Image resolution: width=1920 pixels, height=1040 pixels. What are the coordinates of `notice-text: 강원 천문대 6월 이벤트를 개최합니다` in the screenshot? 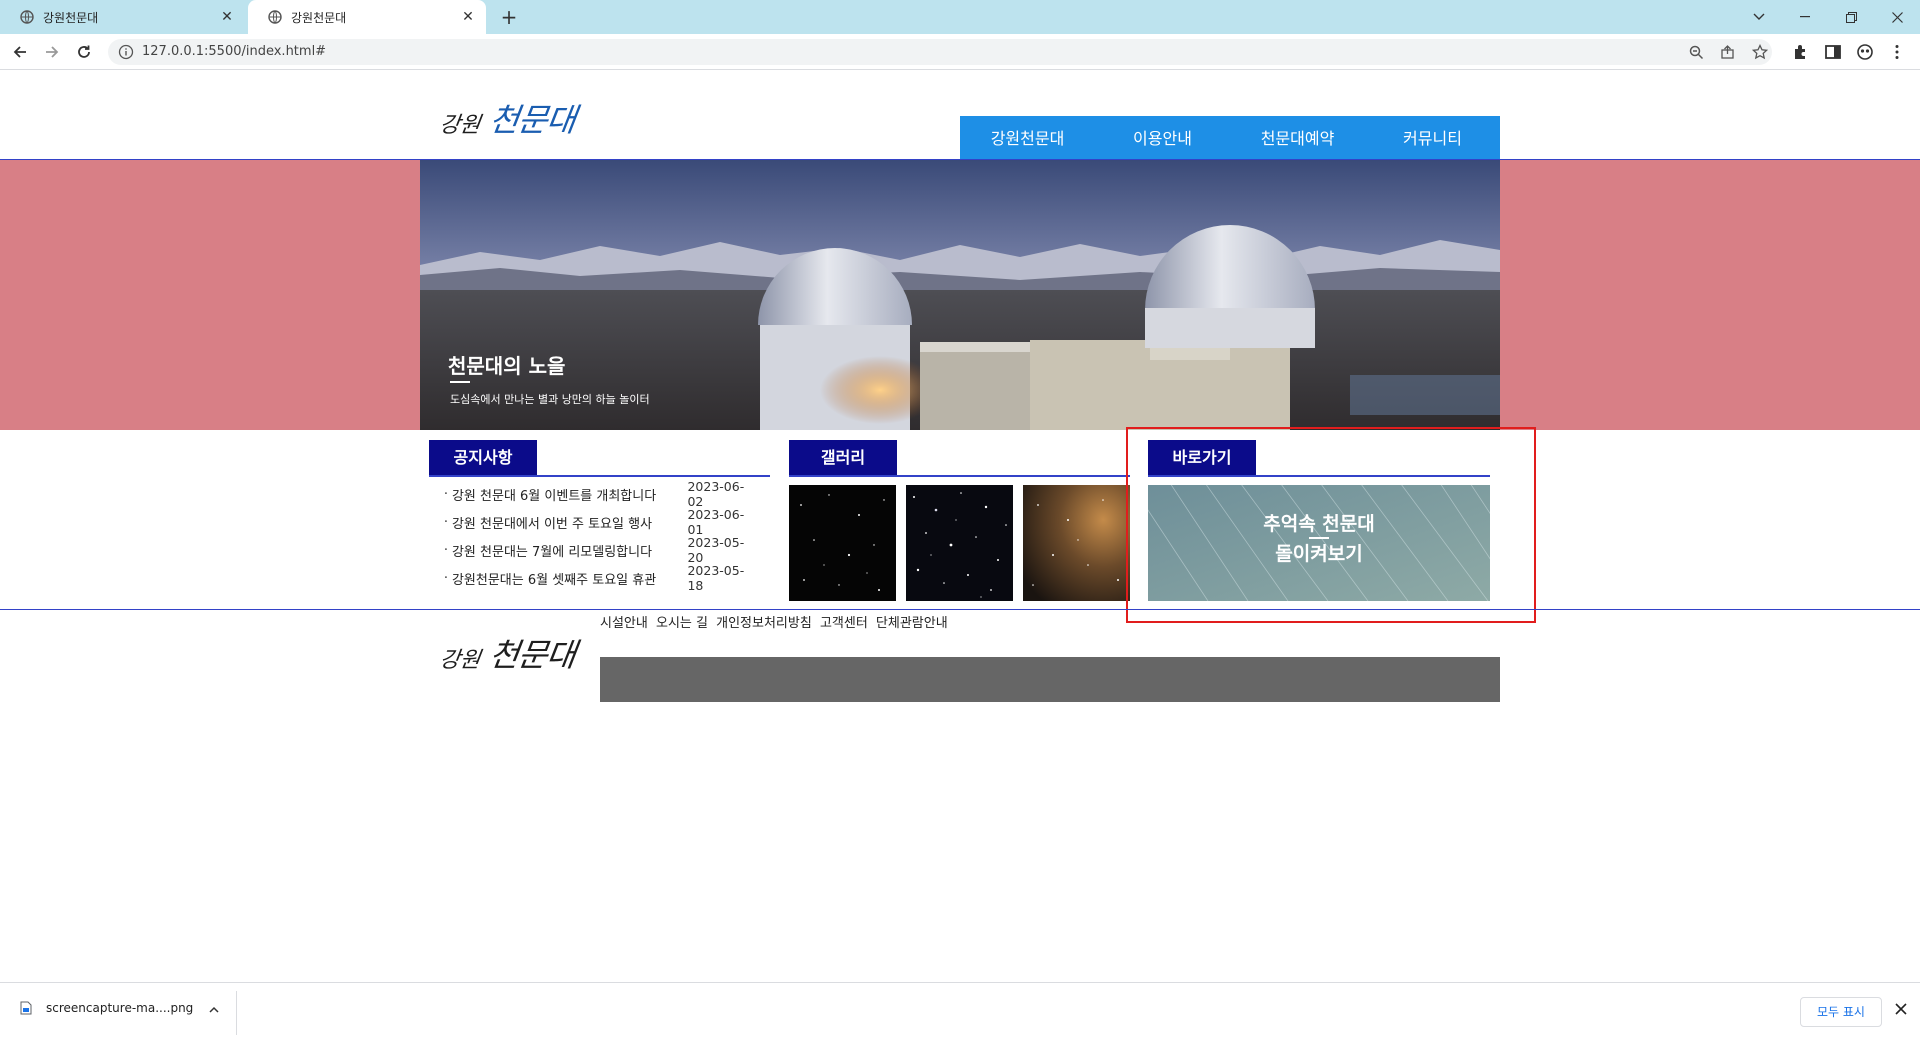 It's located at (565, 494).